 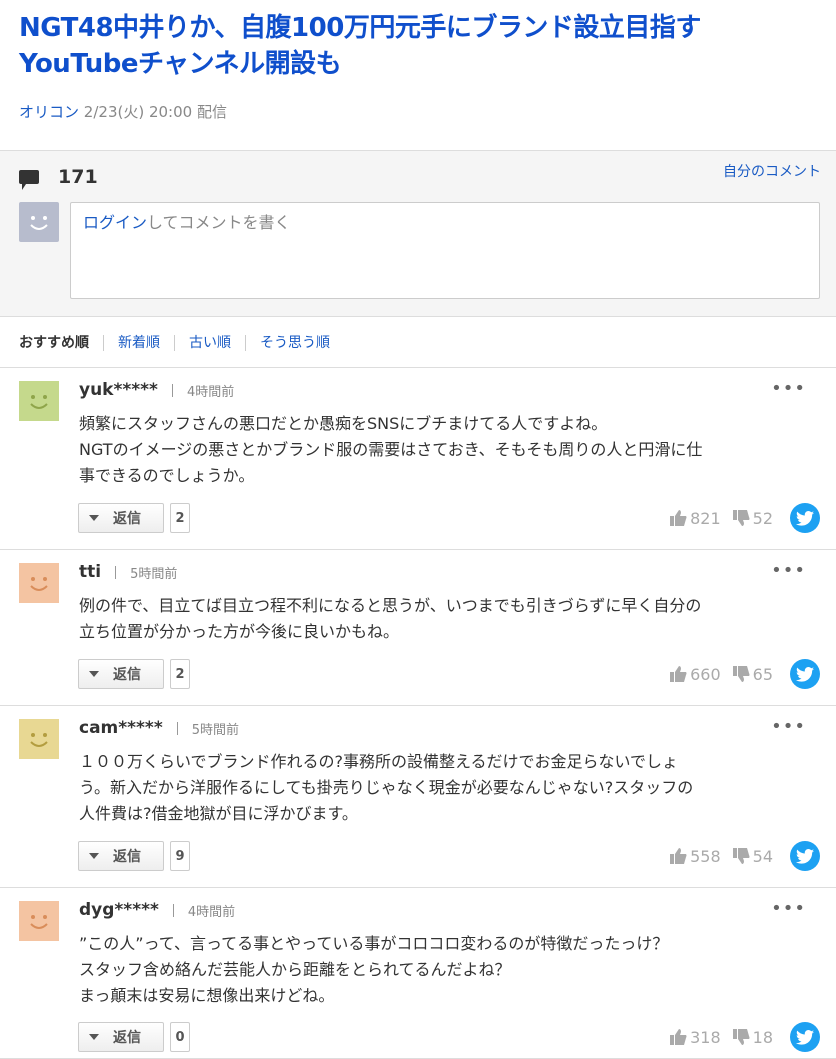 I want to click on like-button: 821, so click(x=695, y=518).